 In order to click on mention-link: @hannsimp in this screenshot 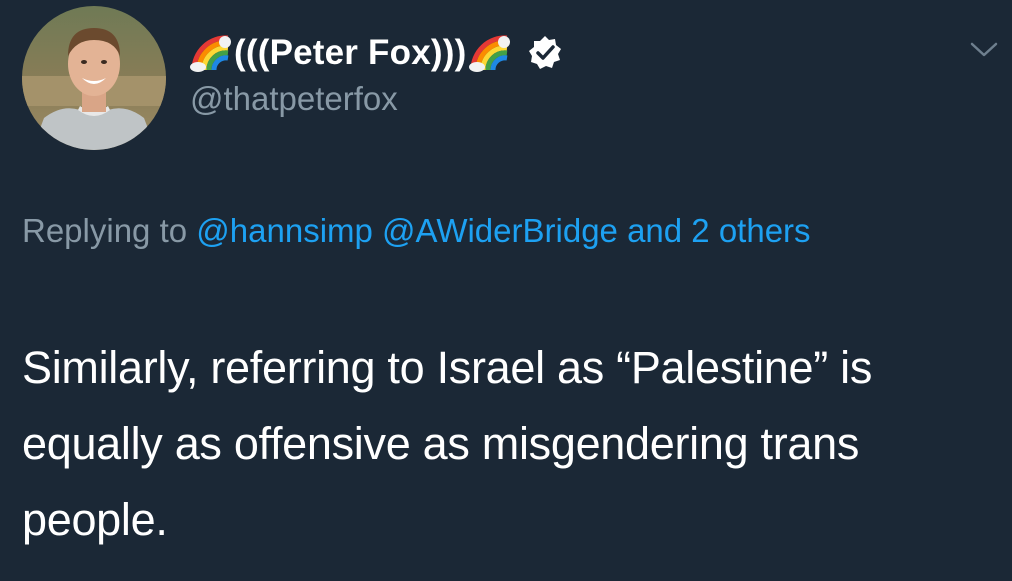, I will do `click(284, 230)`.